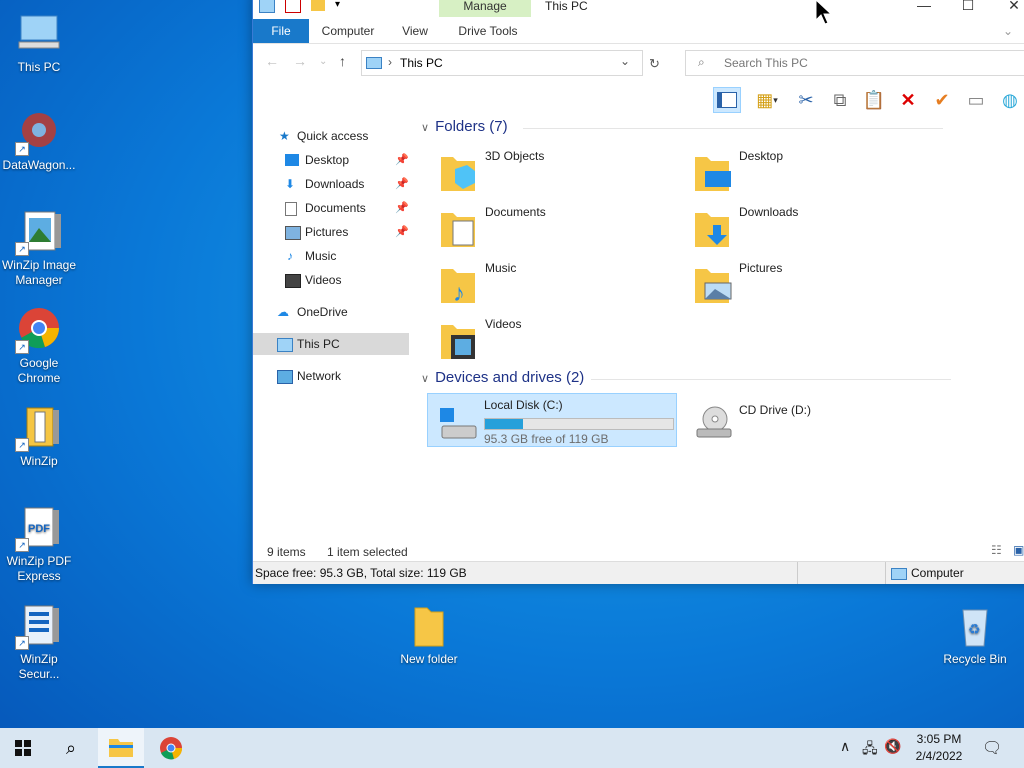  Describe the element at coordinates (968, 7) in the screenshot. I see `maximize-button: ☐` at that location.